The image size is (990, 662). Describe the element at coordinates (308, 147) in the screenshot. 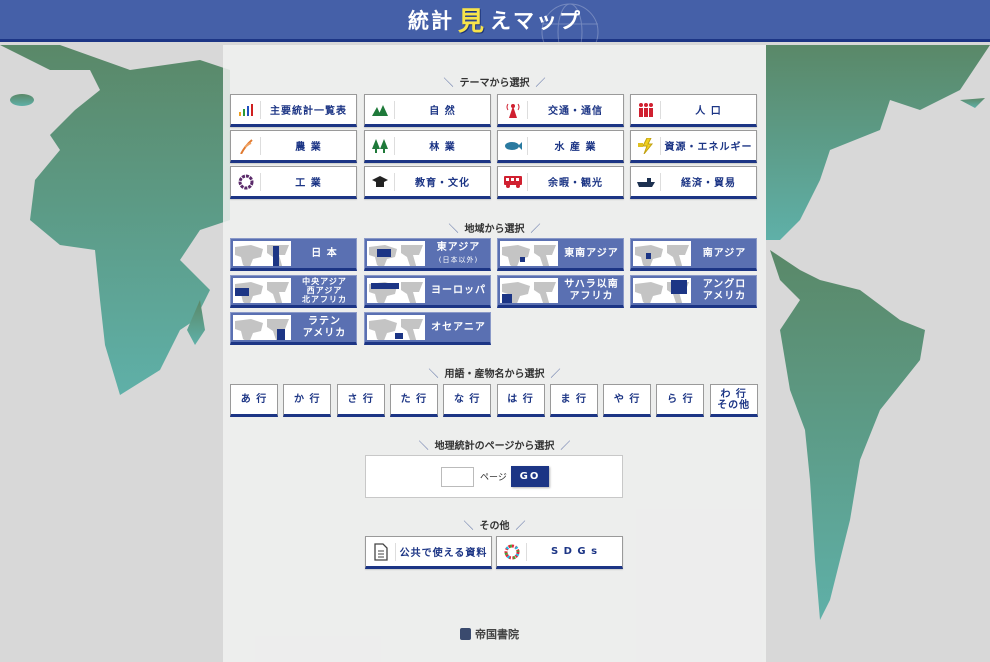

I see `theme-button-label: 農 業` at that location.